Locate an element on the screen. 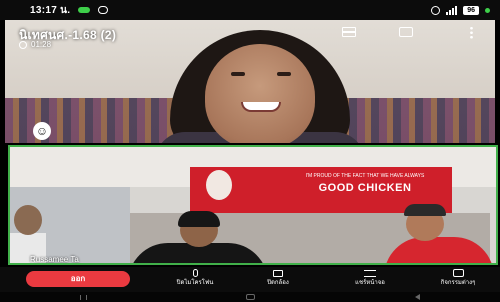  screen-share-icon is located at coordinates (370, 273).